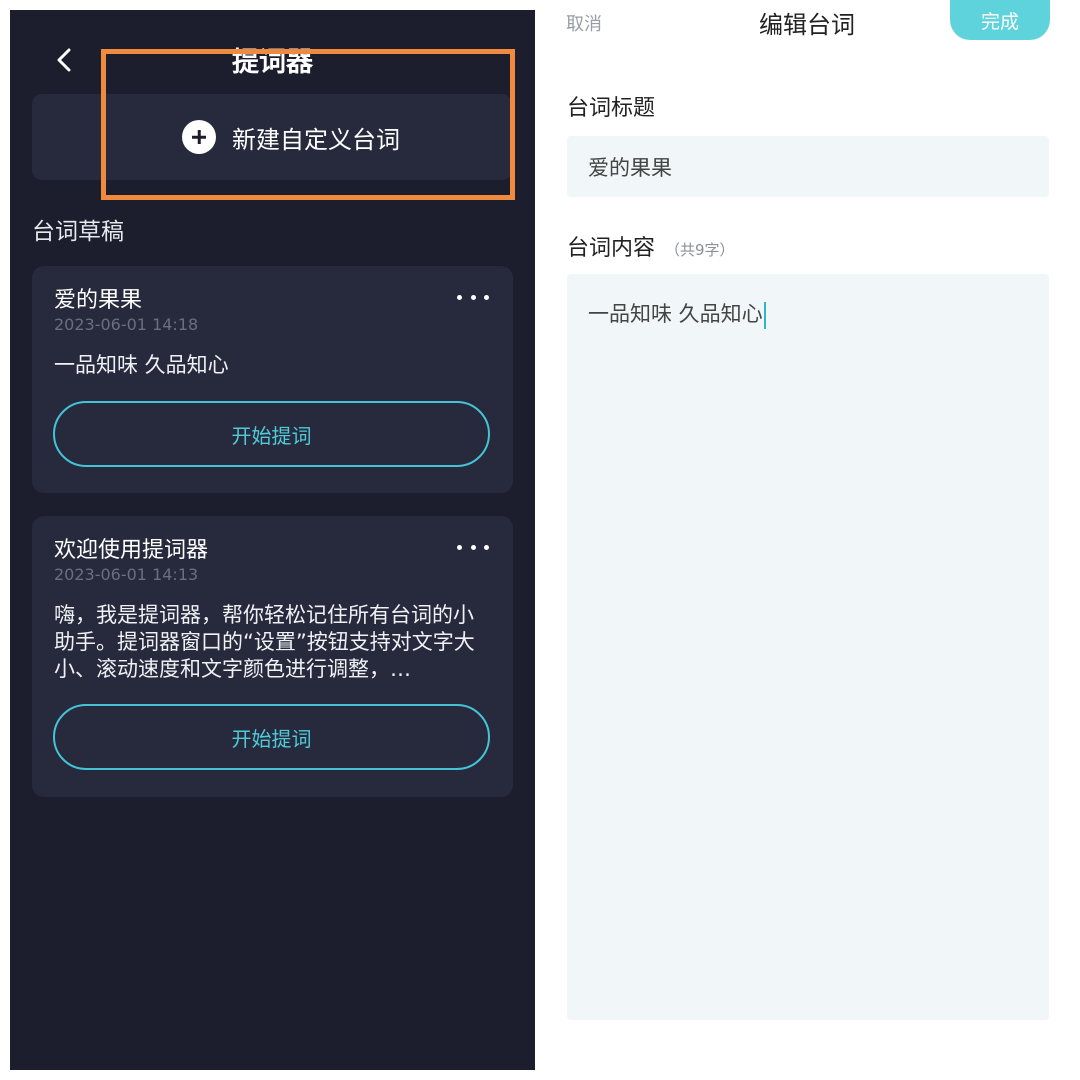  I want to click on new-custom-script-label: 新建自定义台词, so click(316, 139).